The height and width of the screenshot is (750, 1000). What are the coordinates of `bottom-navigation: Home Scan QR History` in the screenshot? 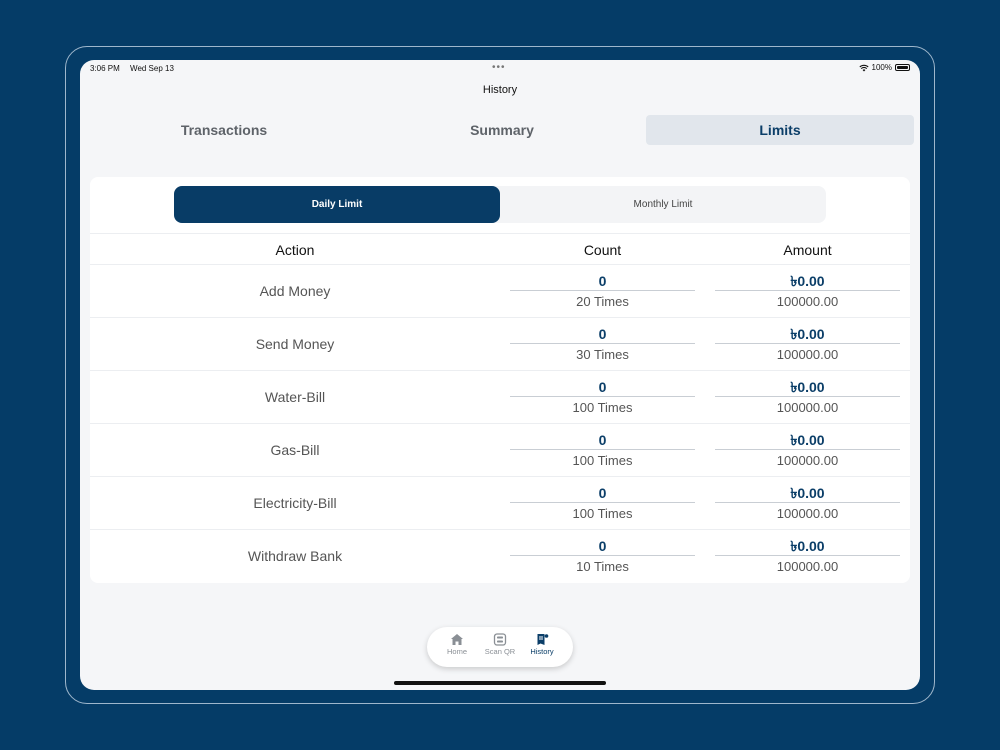 It's located at (500, 647).